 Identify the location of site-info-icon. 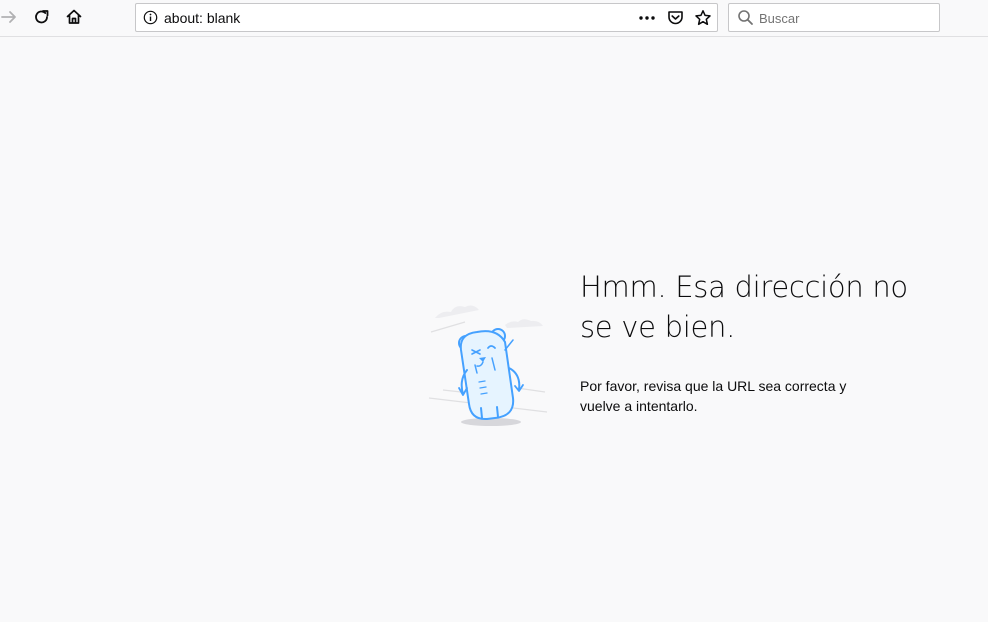
(150, 17).